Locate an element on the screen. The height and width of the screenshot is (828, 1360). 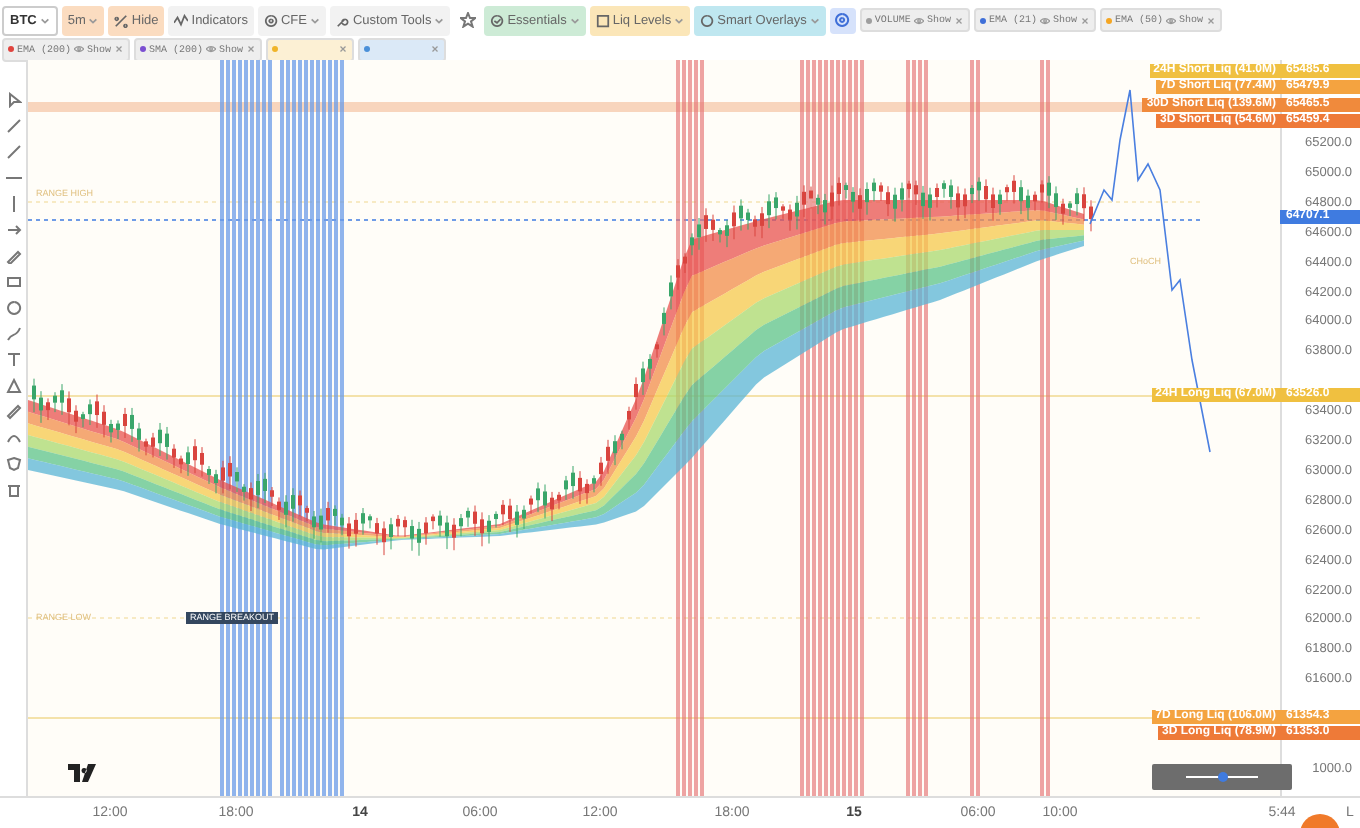
shield-icon is located at coordinates (13, 464).